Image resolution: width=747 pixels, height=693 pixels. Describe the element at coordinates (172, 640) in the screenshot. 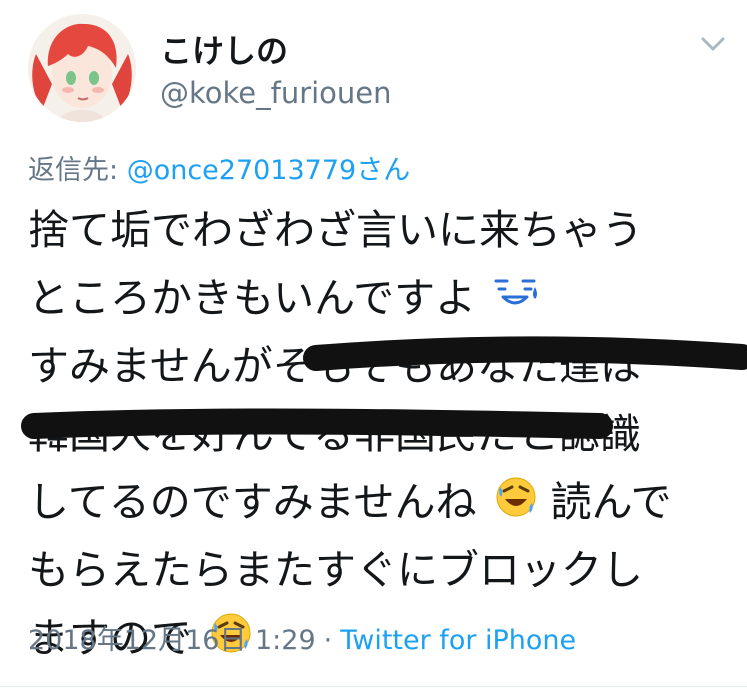

I see `timestamp: 2018年12月16日 1:29` at that location.